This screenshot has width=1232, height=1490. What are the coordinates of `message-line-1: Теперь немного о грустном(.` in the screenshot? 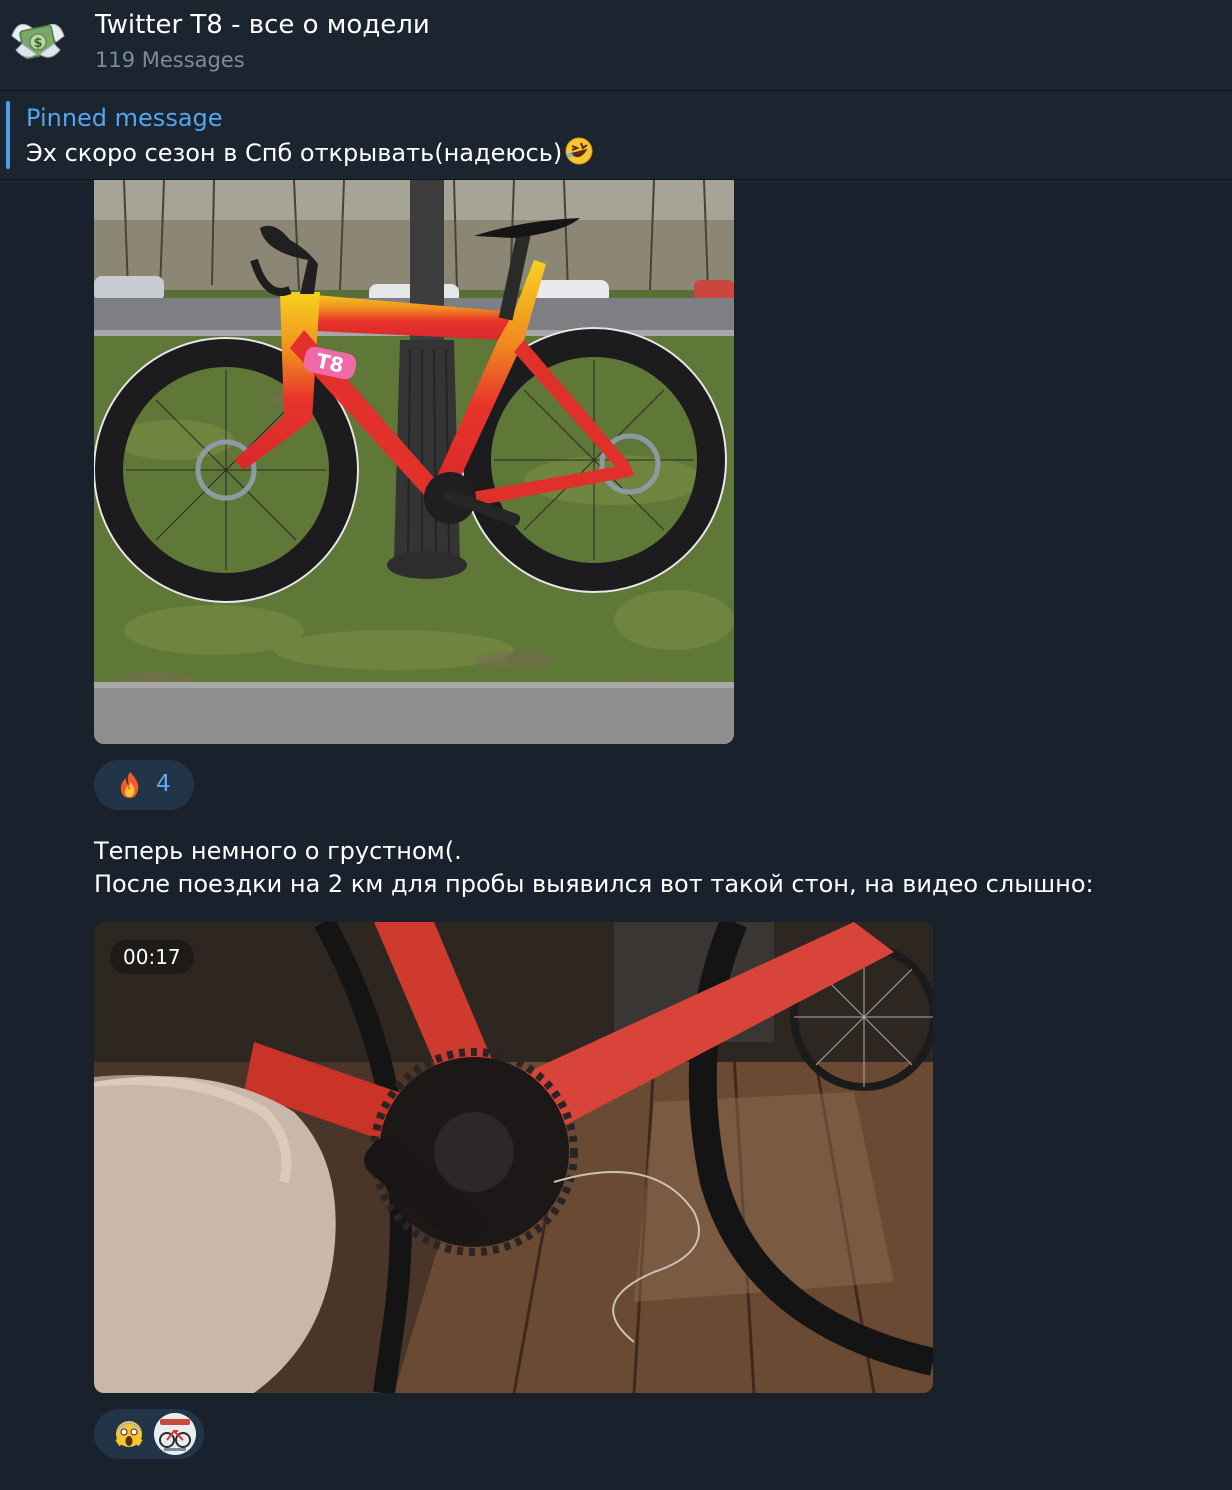 It's located at (278, 851).